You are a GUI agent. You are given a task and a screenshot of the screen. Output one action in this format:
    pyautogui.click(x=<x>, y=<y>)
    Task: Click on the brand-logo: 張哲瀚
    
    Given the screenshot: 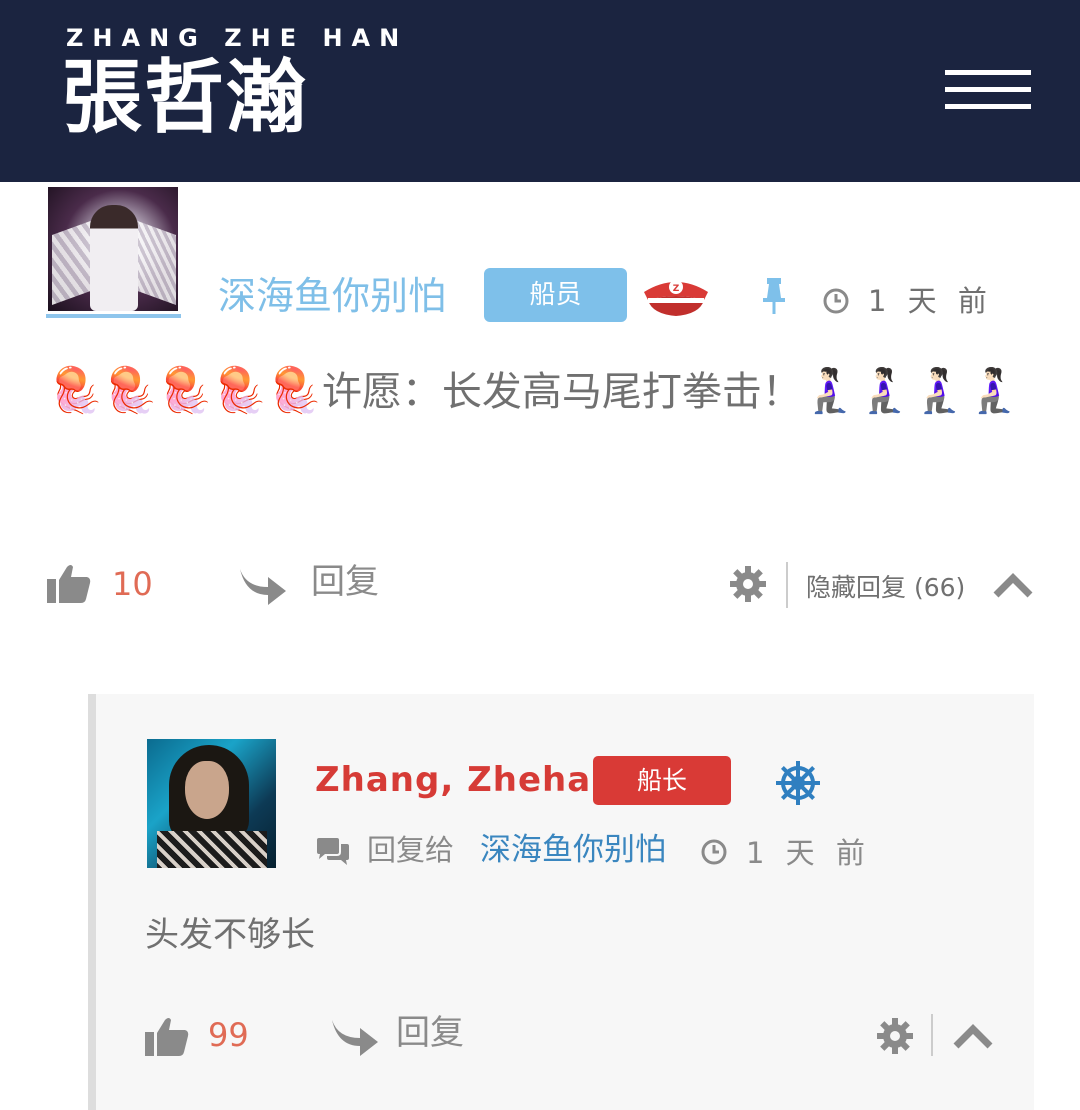 What is the action you would take?
    pyautogui.click(x=185, y=97)
    